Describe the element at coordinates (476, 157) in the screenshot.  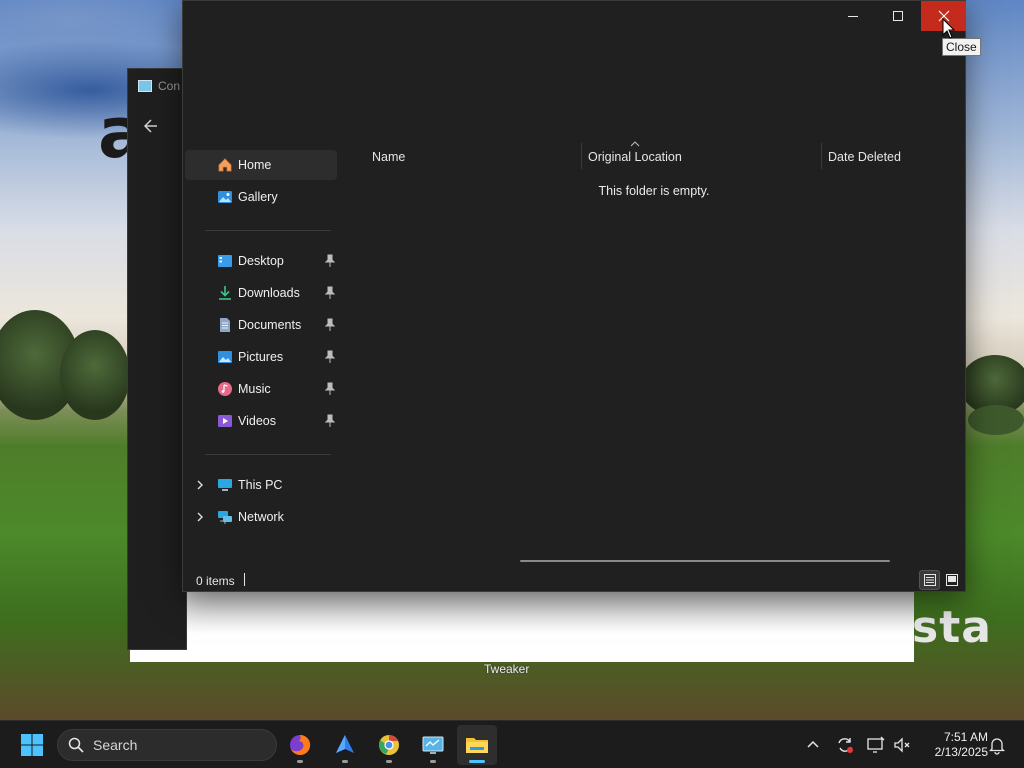
I see `column-header-name: Name` at that location.